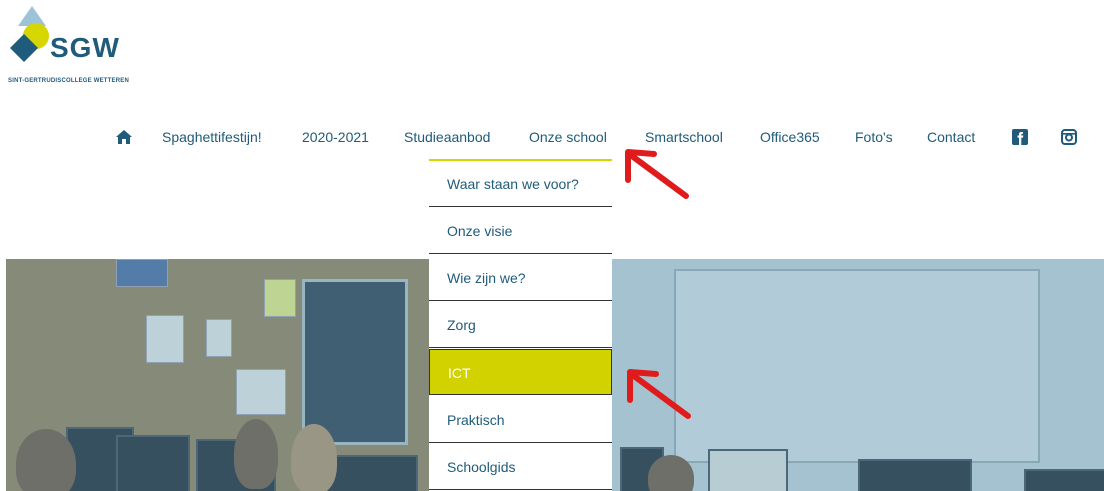  Describe the element at coordinates (568, 137) in the screenshot. I see `nav-item-onze-school: Onze school` at that location.